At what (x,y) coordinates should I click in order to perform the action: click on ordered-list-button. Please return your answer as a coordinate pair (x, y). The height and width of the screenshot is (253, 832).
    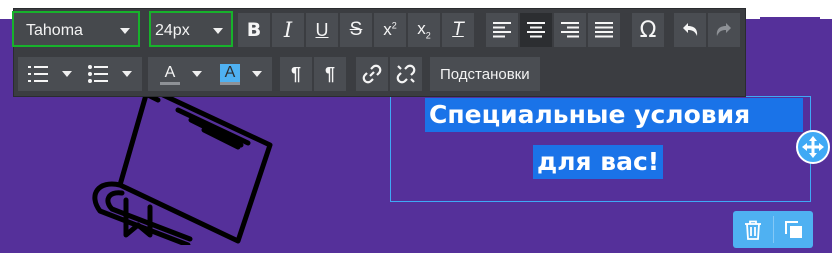
    Looking at the image, I should click on (49, 74).